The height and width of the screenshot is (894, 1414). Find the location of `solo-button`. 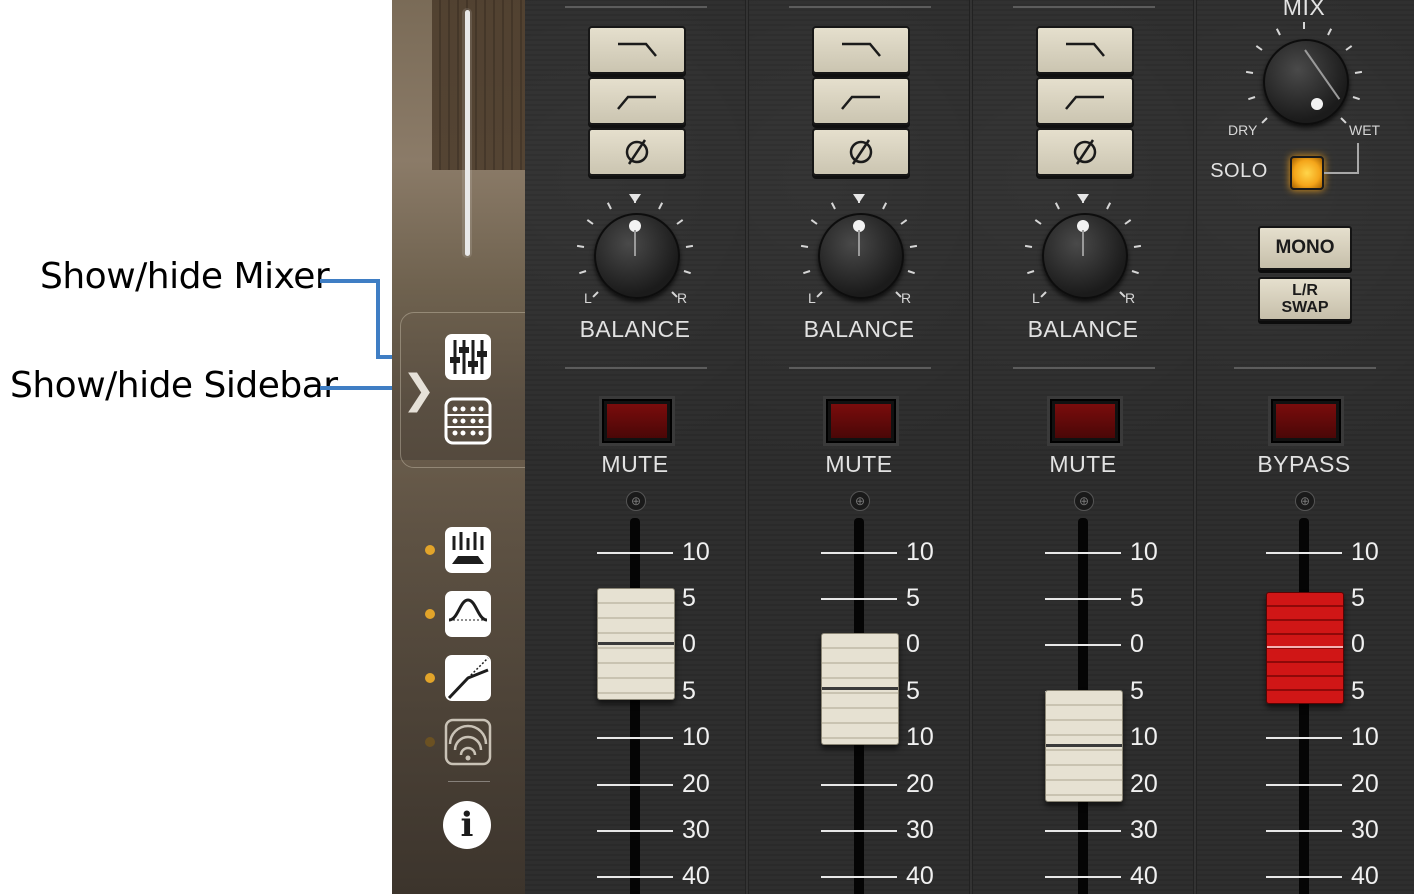

solo-button is located at coordinates (1307, 173).